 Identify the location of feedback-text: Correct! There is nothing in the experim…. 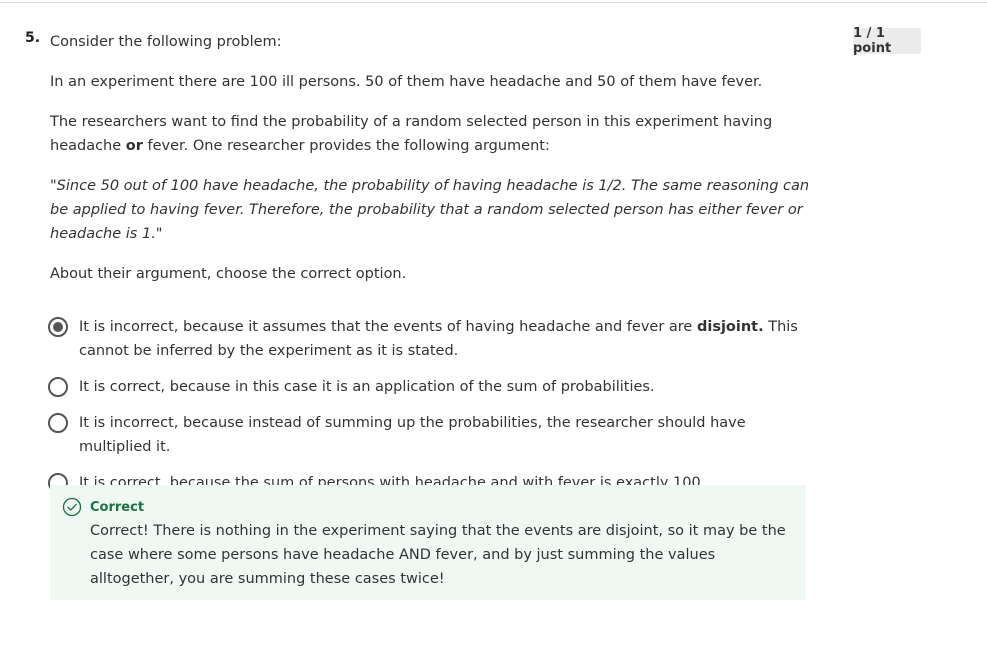
(438, 555).